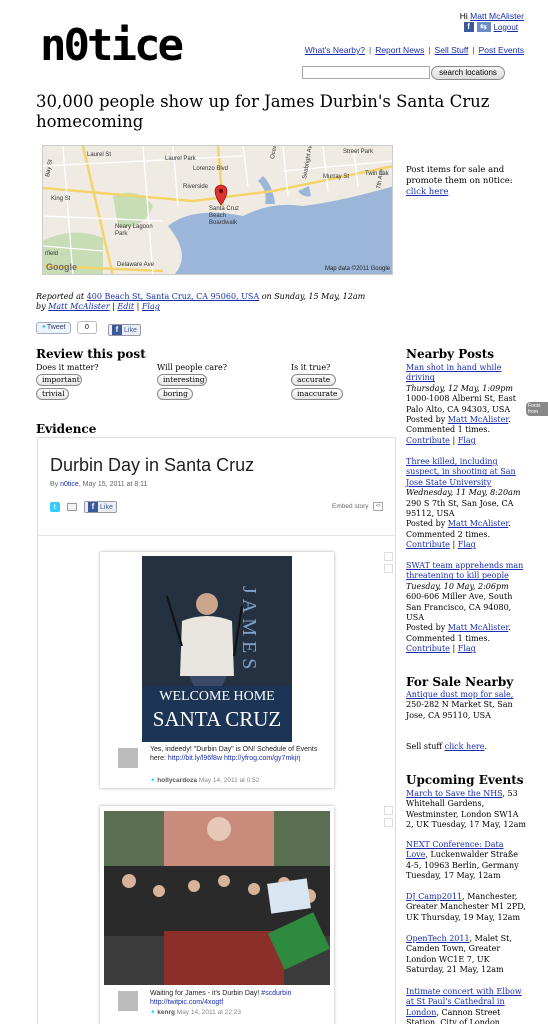 The height and width of the screenshot is (1024, 548). Describe the element at coordinates (438, 938) in the screenshot. I see `event-title: OpenTech 2011` at that location.